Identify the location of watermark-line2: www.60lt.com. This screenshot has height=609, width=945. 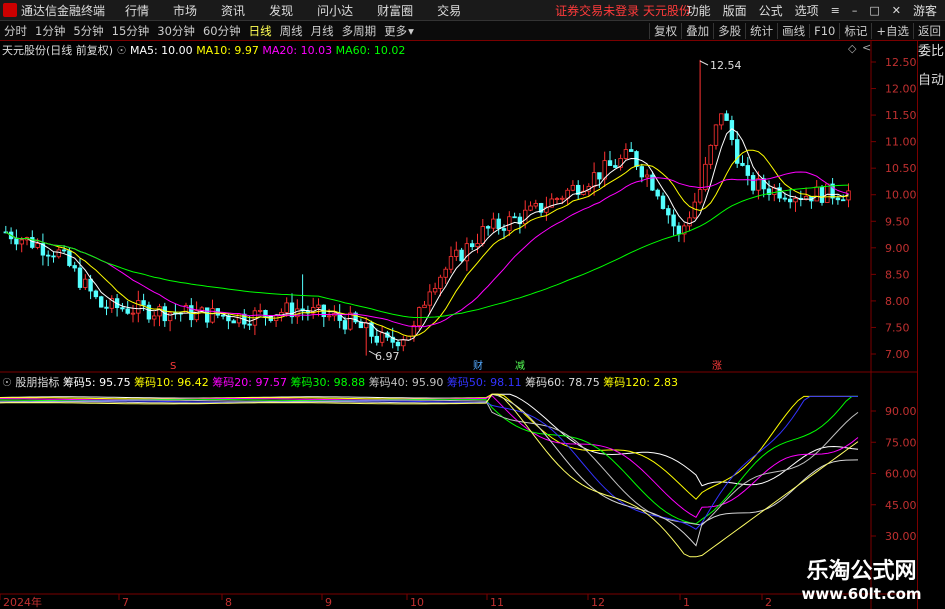
(861, 594).